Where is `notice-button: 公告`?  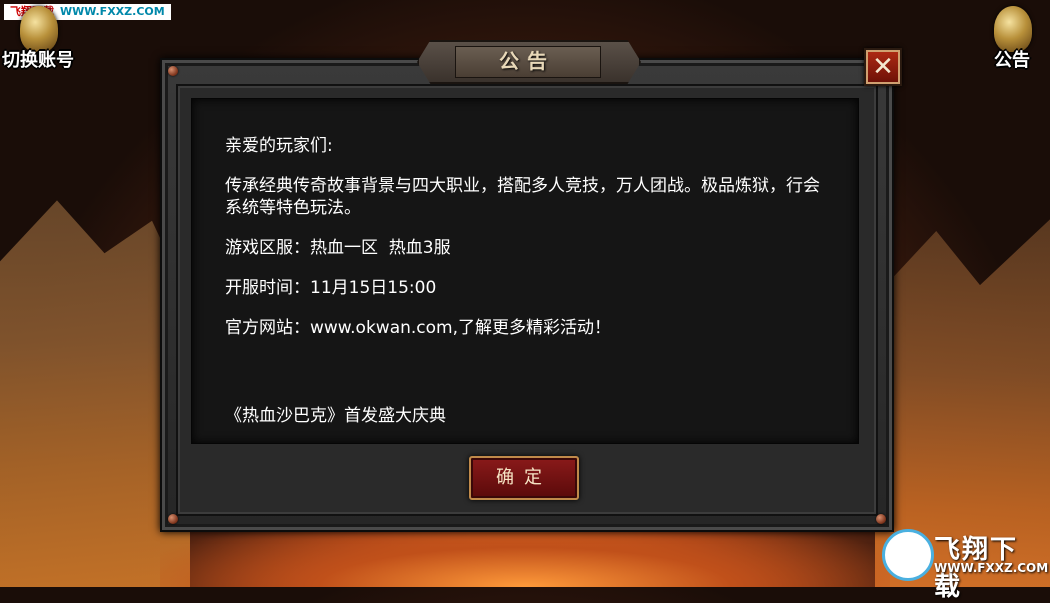
notice-button: 公告 is located at coordinates (1012, 39).